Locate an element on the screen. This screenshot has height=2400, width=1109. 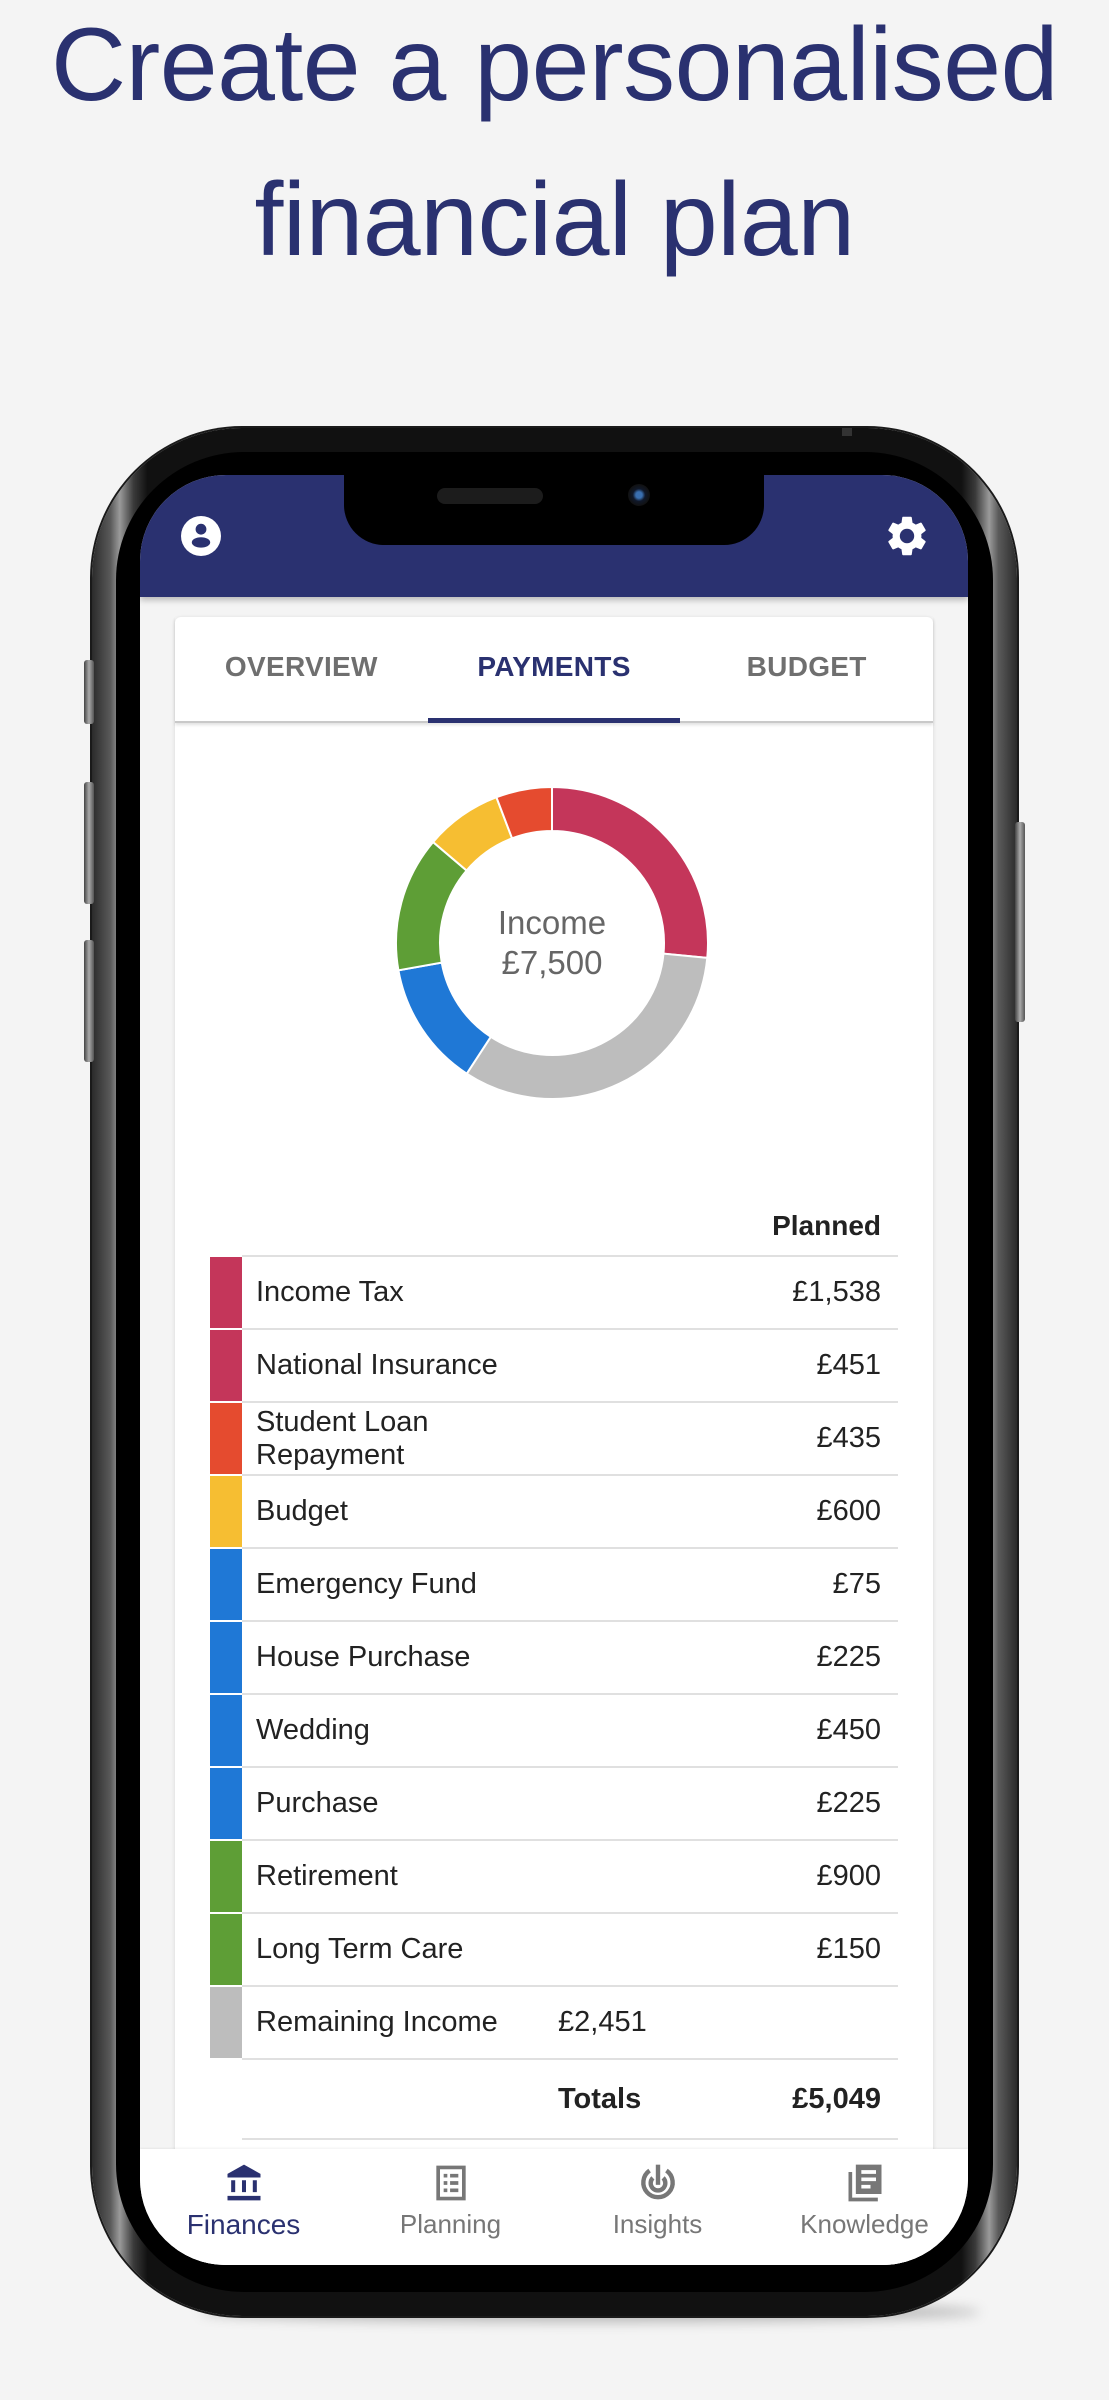
table-row-remaining-income: Remaining Income £2,451 is located at coordinates (554, 2023).